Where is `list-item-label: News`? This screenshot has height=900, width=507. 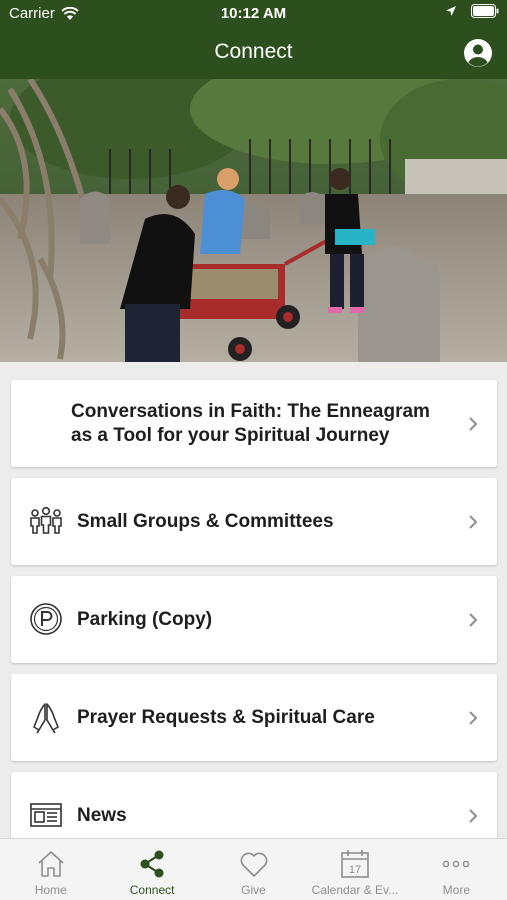
list-item-label: News is located at coordinates (102, 815).